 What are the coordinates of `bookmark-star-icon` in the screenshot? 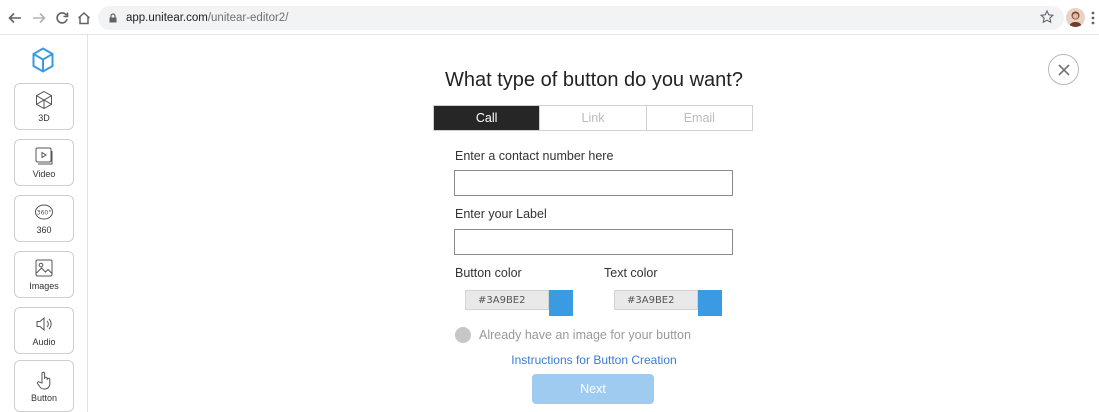 It's located at (1047, 17).